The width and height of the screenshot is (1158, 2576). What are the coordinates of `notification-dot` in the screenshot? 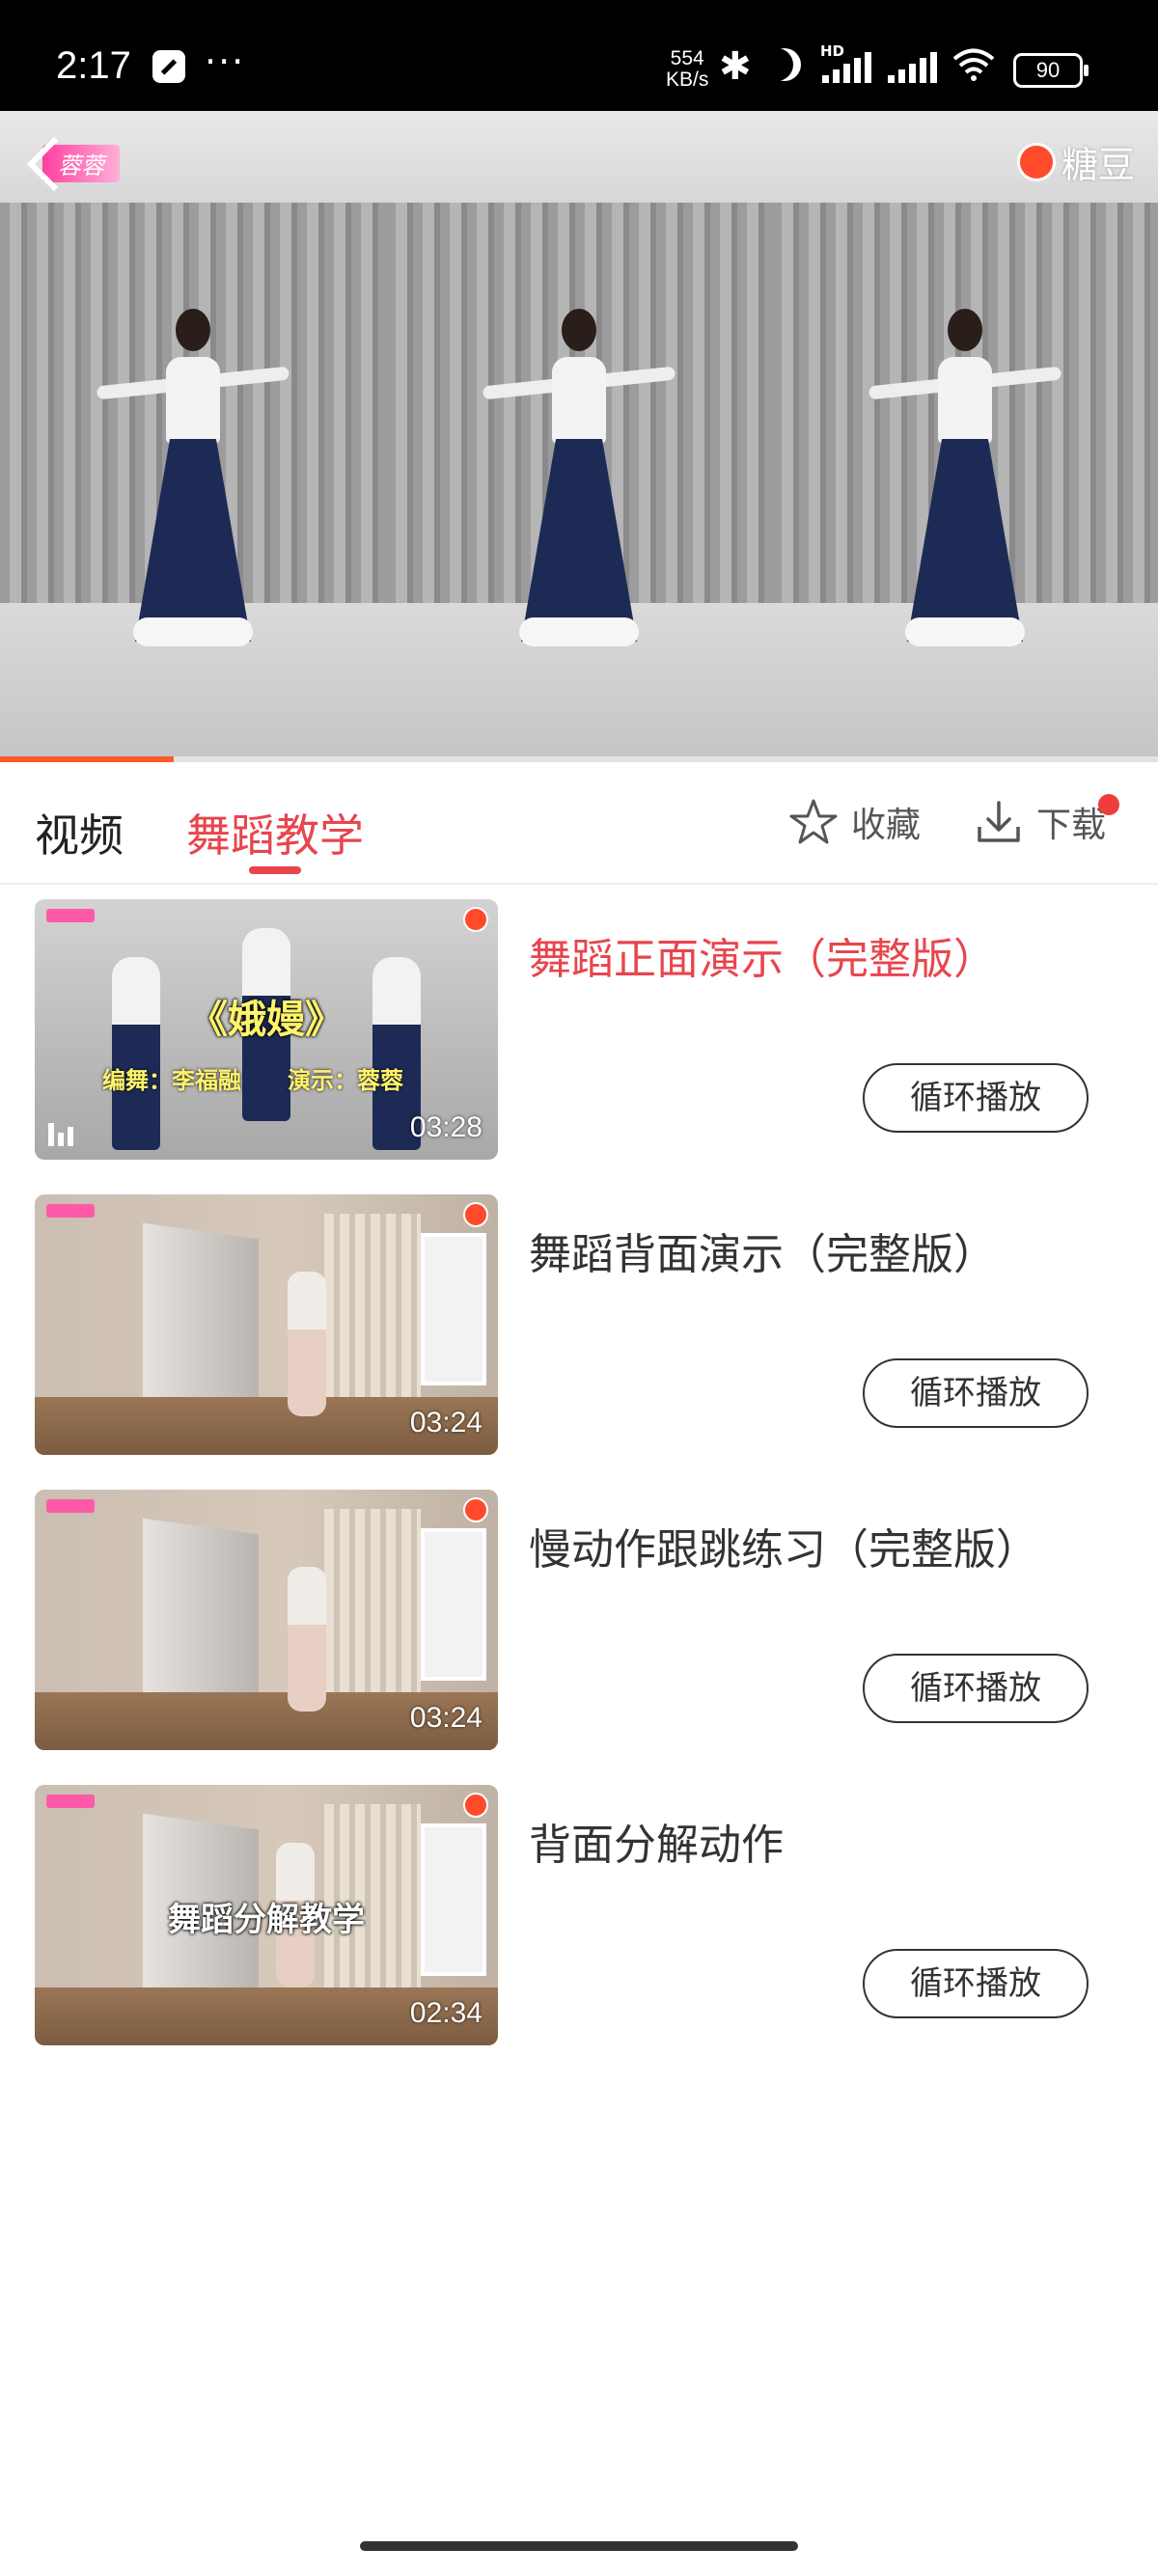 It's located at (1108, 805).